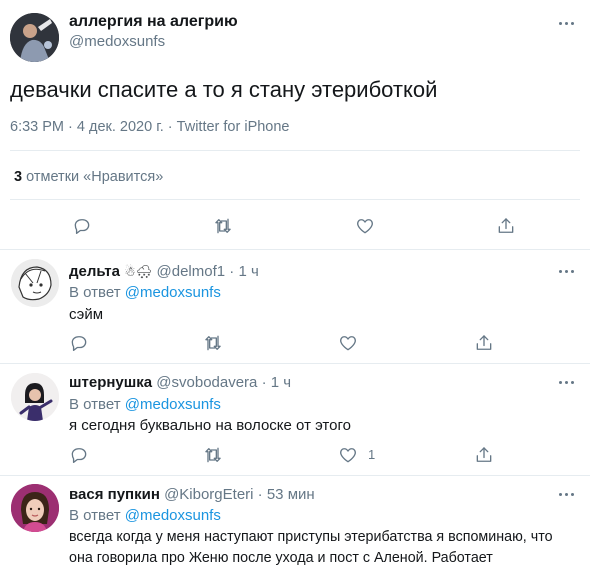  What do you see at coordinates (372, 454) in the screenshot?
I see `like-count: 1` at bounding box center [372, 454].